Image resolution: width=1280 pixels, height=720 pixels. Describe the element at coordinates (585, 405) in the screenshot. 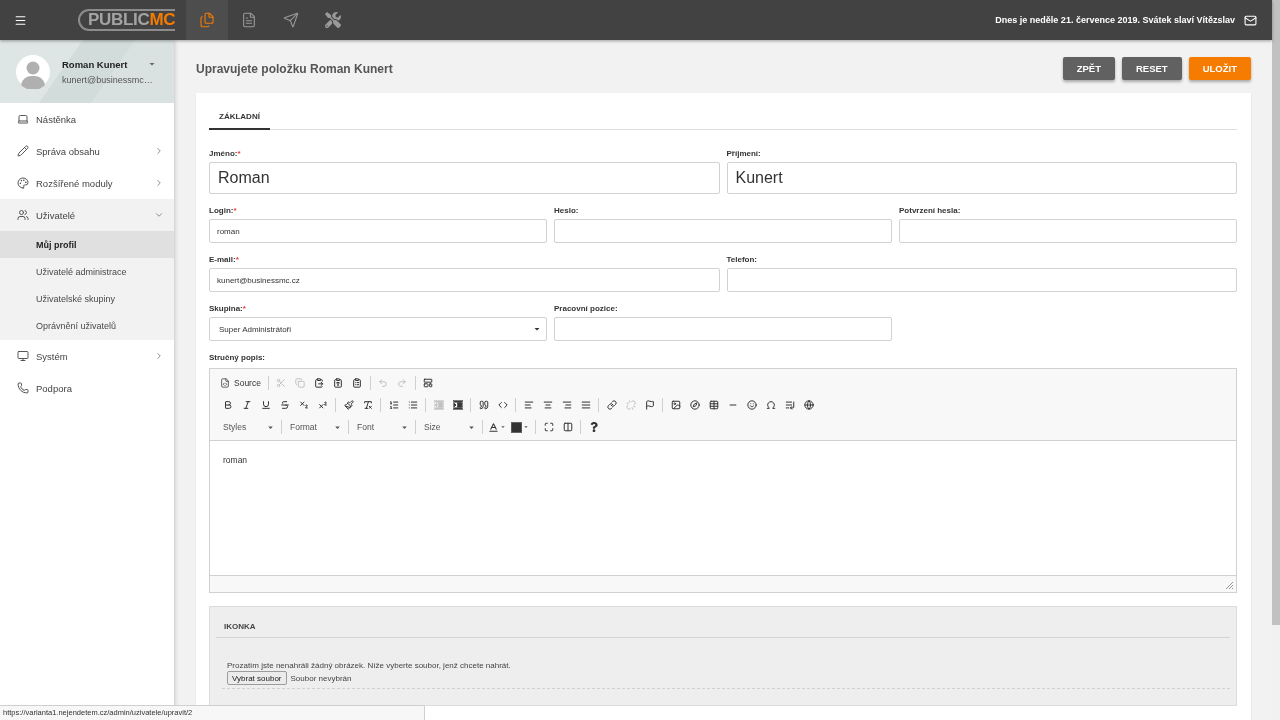

I see `align-justify-icon` at that location.